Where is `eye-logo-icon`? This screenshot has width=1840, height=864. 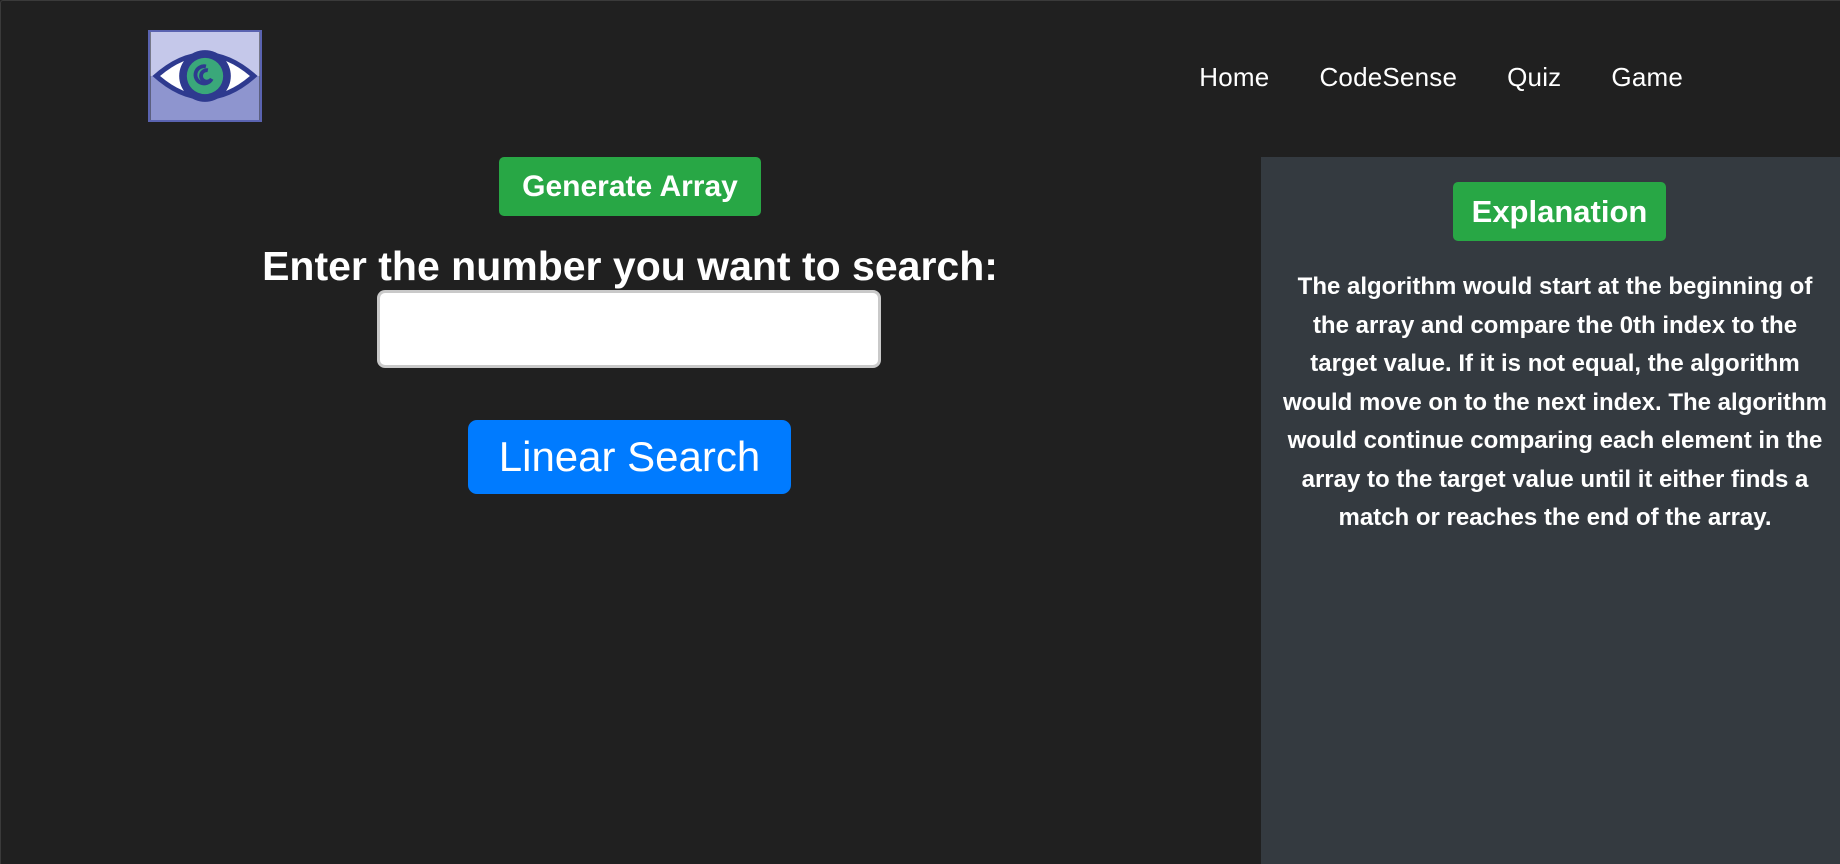
eye-logo-icon is located at coordinates (205, 76).